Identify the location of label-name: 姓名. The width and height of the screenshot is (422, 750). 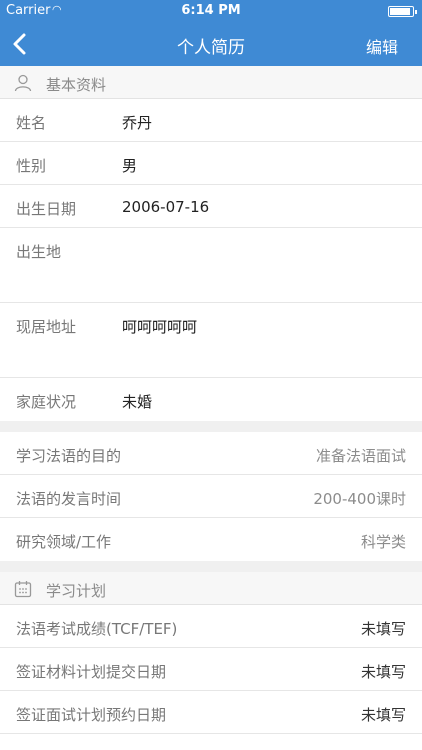
(31, 123).